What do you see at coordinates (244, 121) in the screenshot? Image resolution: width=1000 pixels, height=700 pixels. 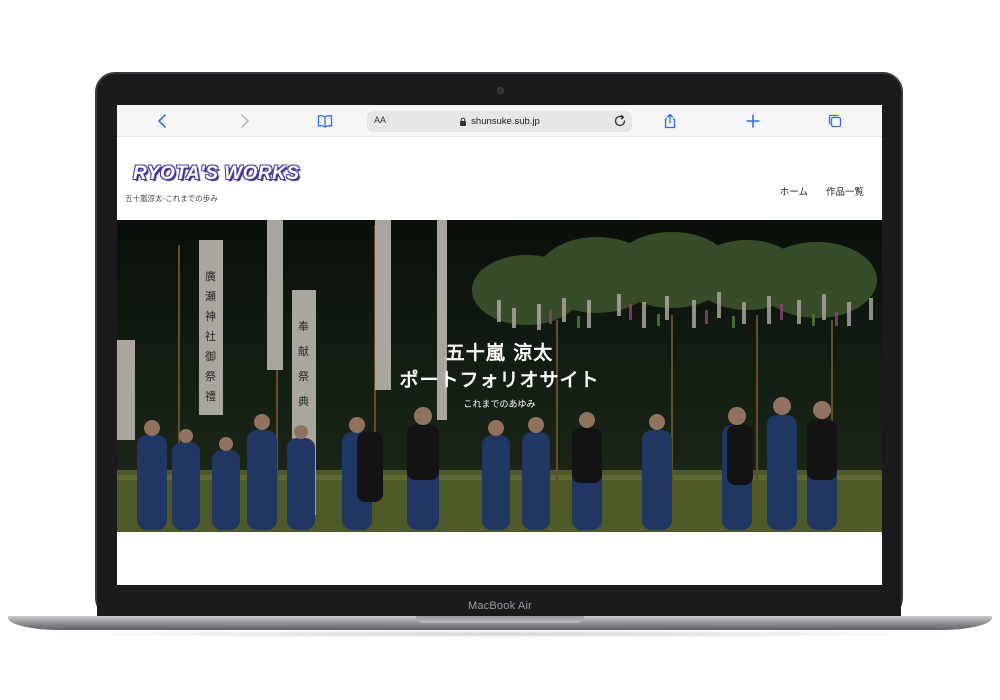 I see `forward-icon` at bounding box center [244, 121].